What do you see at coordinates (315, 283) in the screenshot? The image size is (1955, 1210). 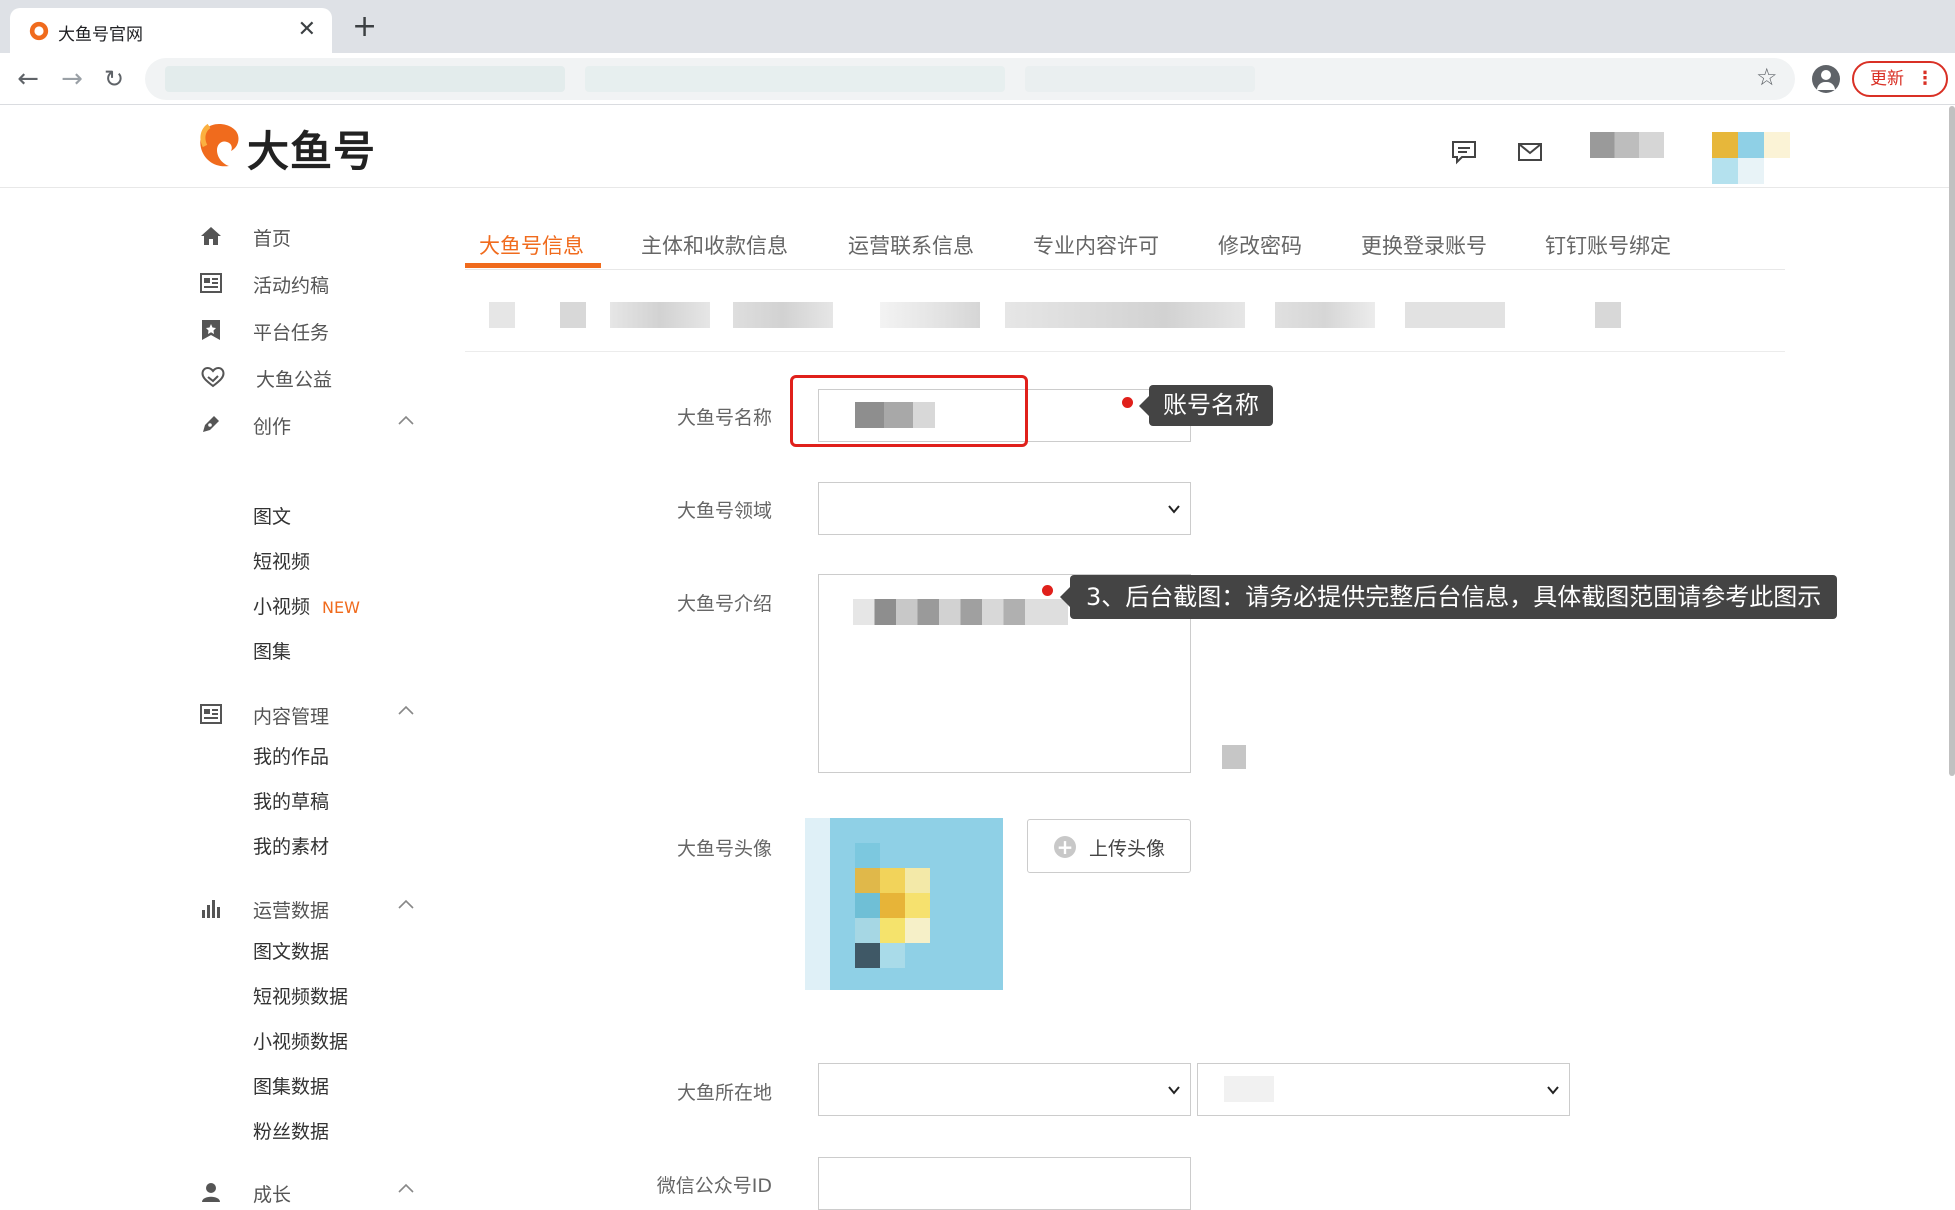 I see `sidebar-item-activities: 活动约稿` at bounding box center [315, 283].